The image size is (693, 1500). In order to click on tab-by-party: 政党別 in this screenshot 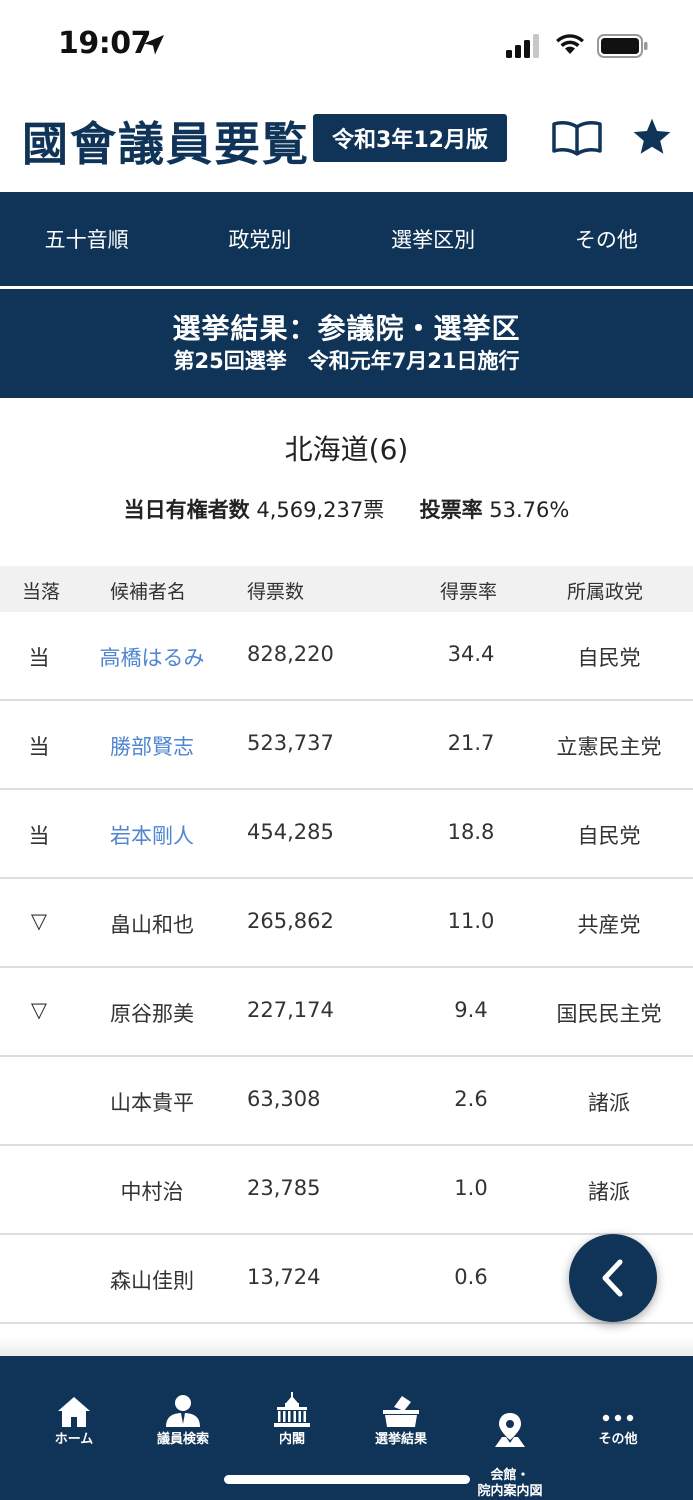, I will do `click(259, 239)`.